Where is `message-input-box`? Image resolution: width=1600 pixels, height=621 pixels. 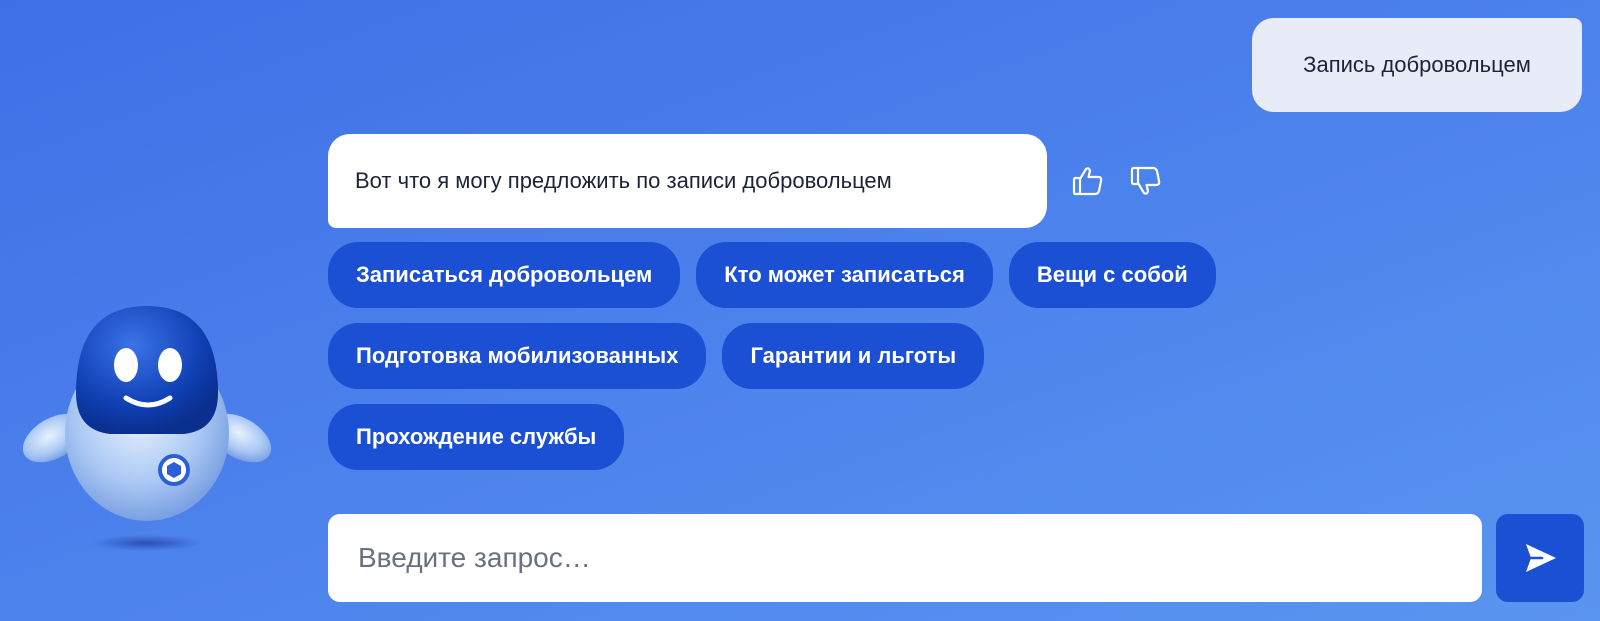 message-input-box is located at coordinates (905, 558).